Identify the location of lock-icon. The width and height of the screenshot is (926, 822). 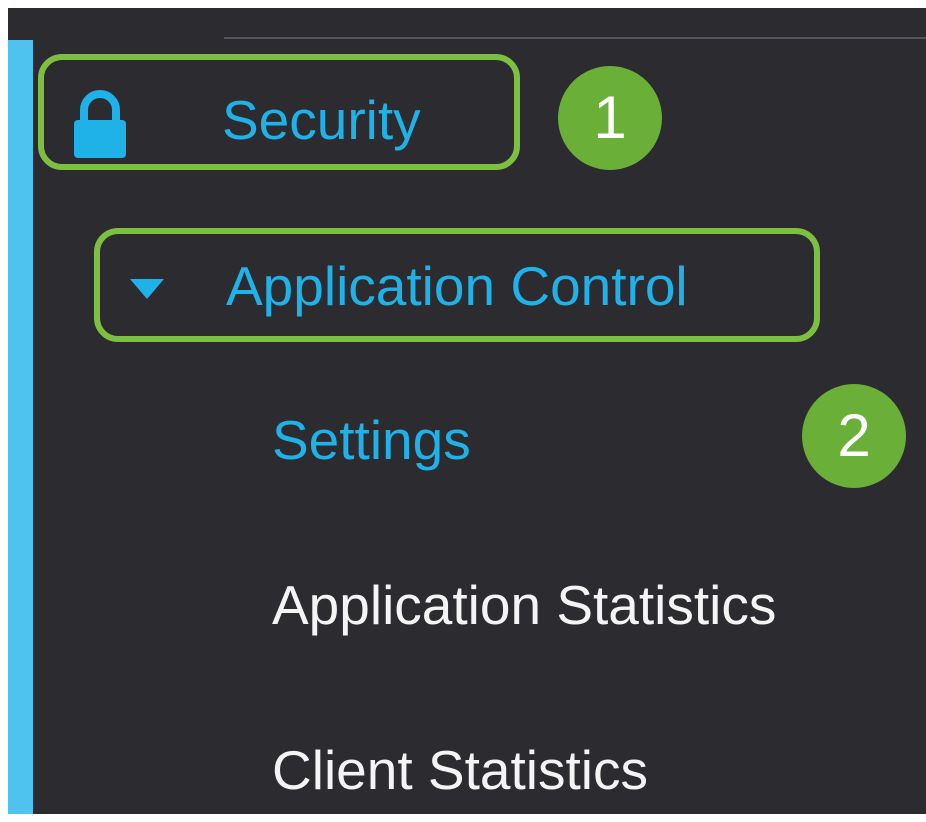
(100, 124).